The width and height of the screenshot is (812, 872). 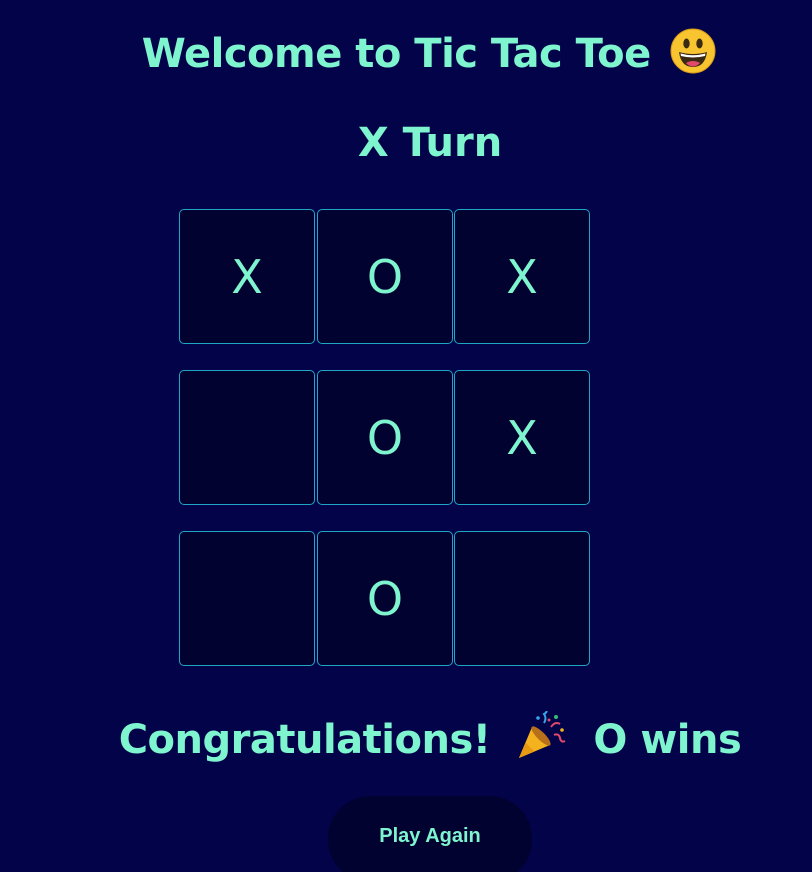 What do you see at coordinates (396, 54) in the screenshot?
I see `title-text: Welcome to Tic Tac Toe` at bounding box center [396, 54].